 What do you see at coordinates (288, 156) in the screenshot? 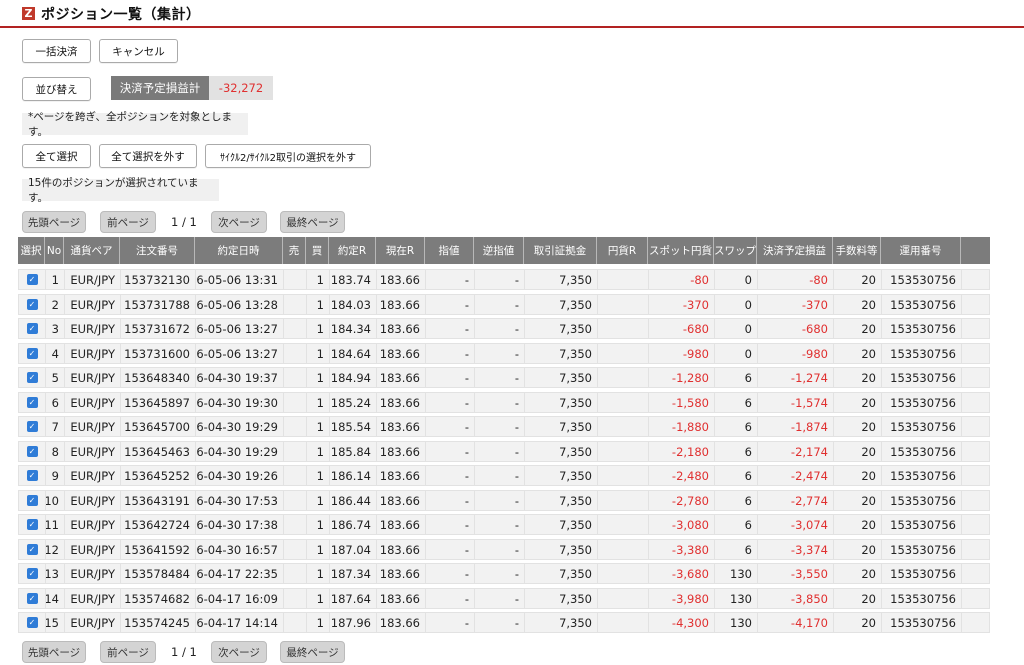
I see `deselect-cycle-button: ｻｲｸﾙ2/ｻｲｸﾙ2取引の選択を外す` at bounding box center [288, 156].